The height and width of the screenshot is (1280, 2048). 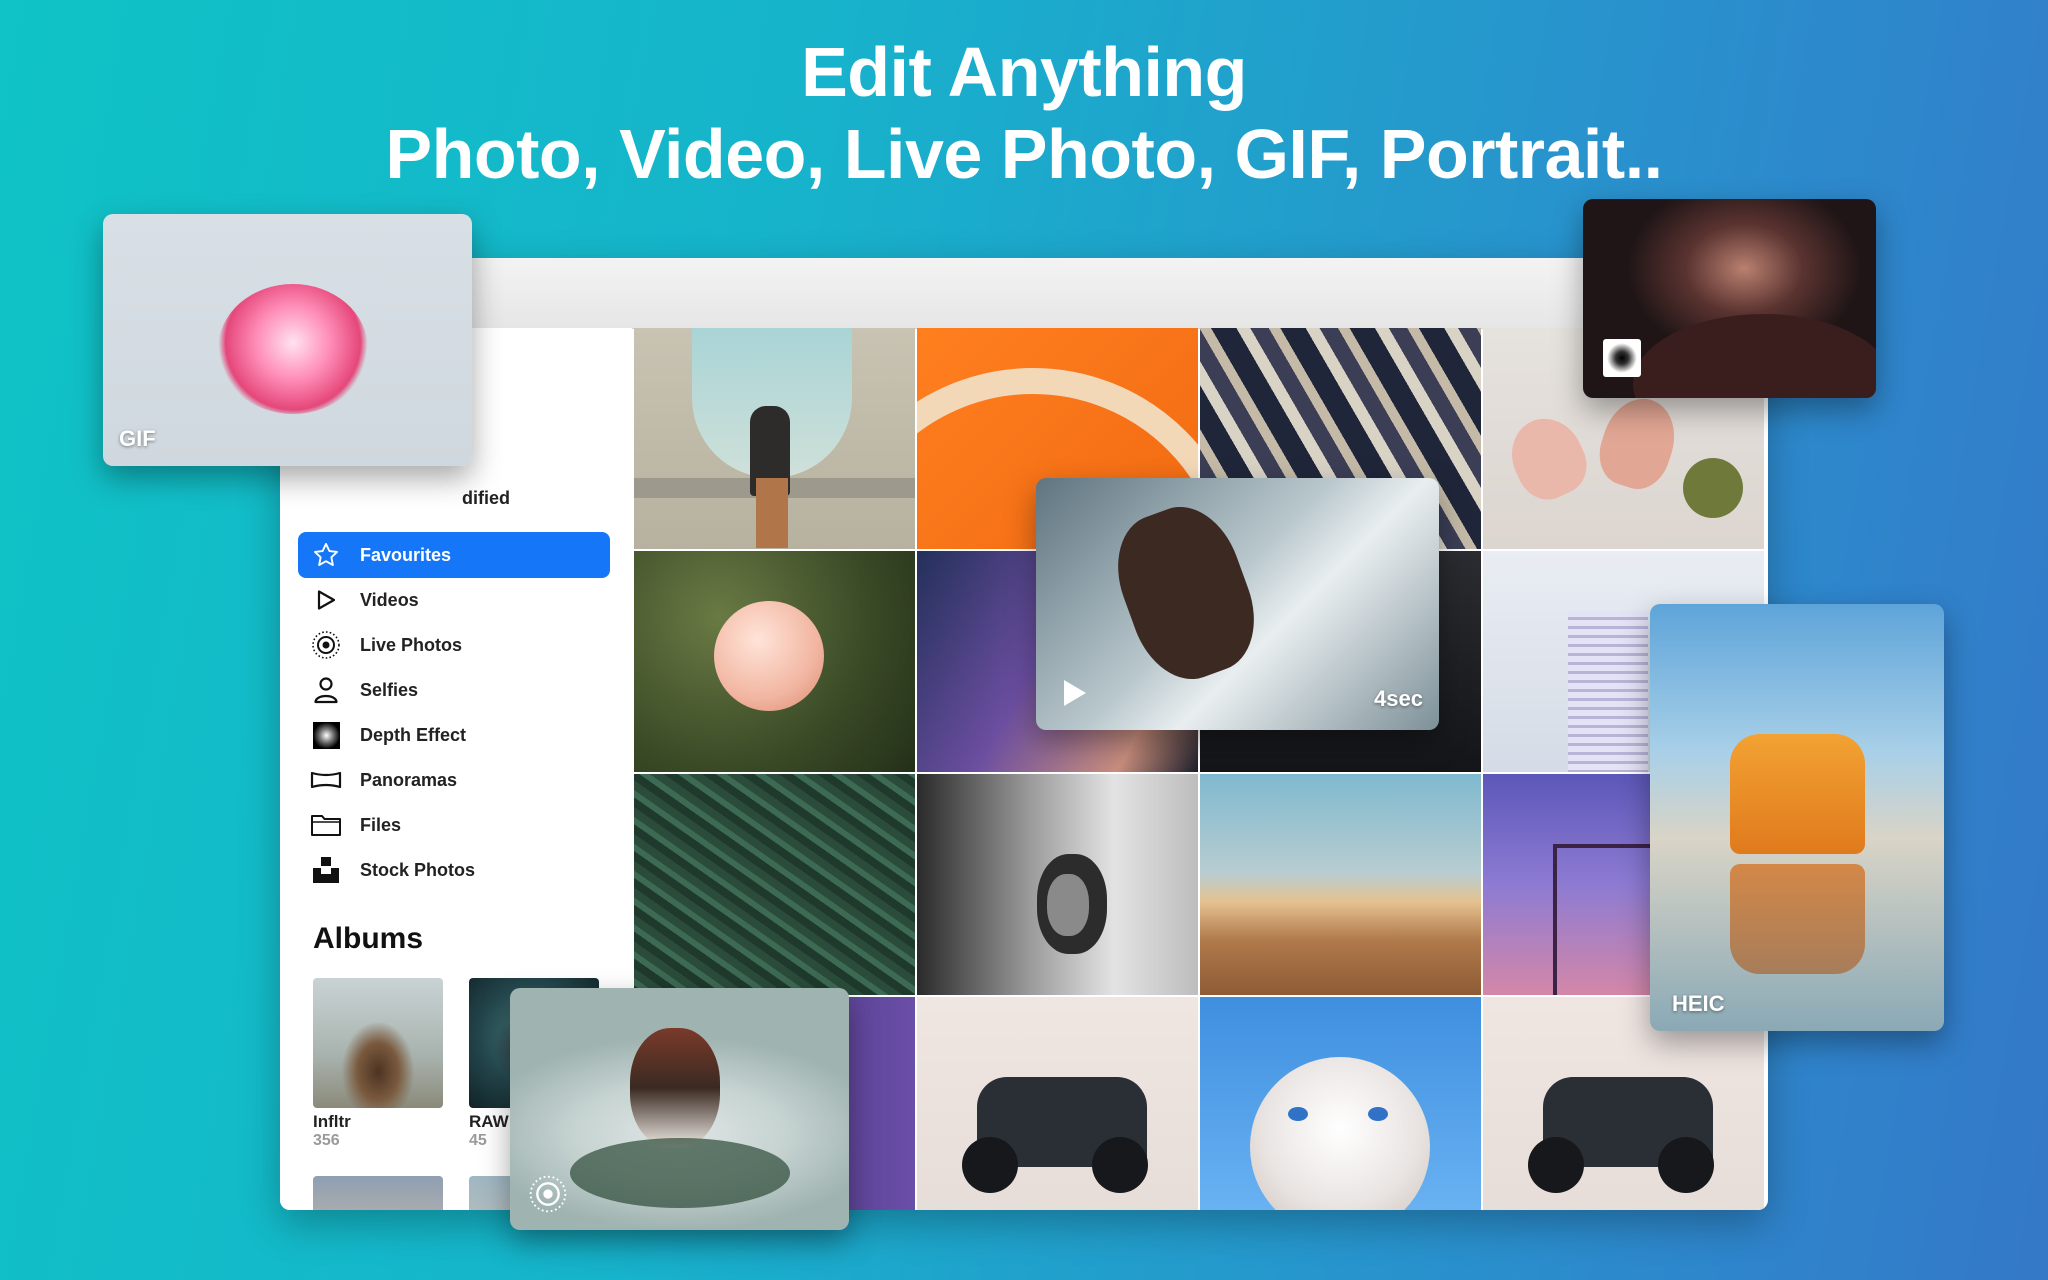 I want to click on sidebar-item-selfies: Selfies, so click(x=454, y=690).